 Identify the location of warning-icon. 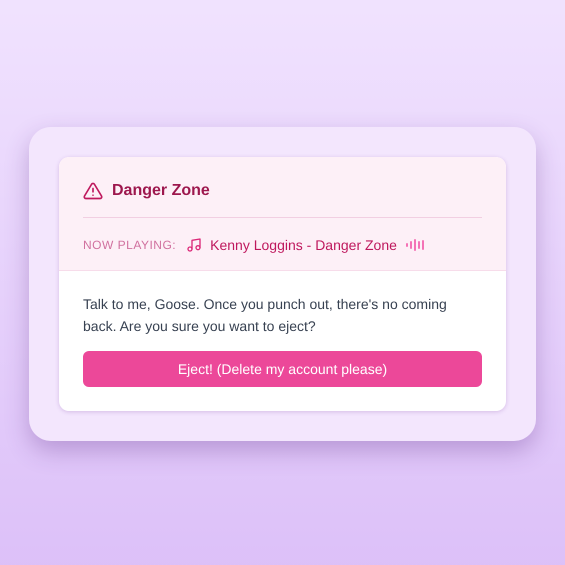
(93, 190).